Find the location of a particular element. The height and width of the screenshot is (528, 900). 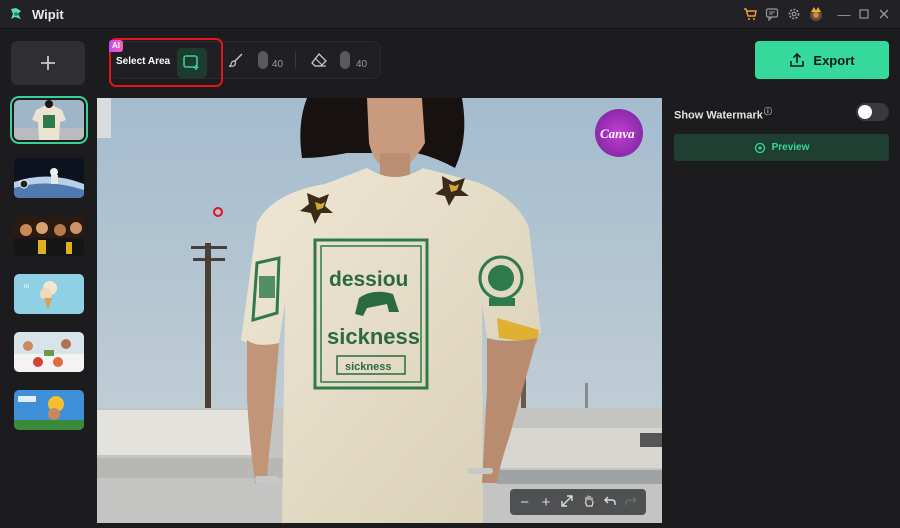

svg-text: m is located at coordinates (26, 287).